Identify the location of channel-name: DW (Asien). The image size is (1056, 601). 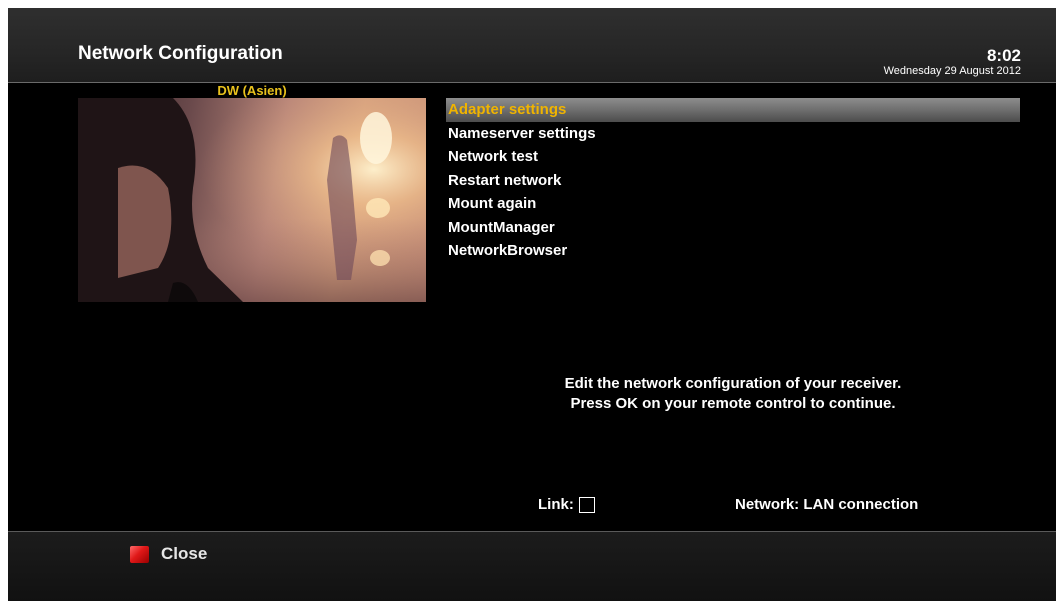
(252, 90).